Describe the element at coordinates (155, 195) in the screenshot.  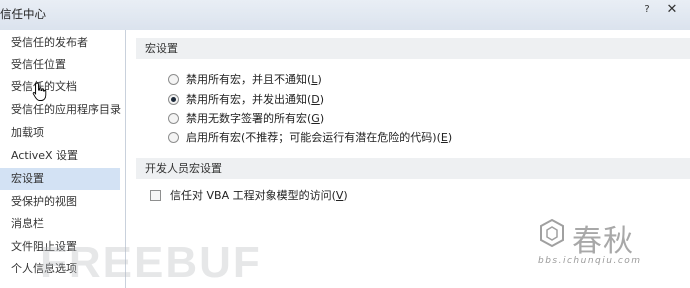
I see `vba-trust-checkbox` at that location.